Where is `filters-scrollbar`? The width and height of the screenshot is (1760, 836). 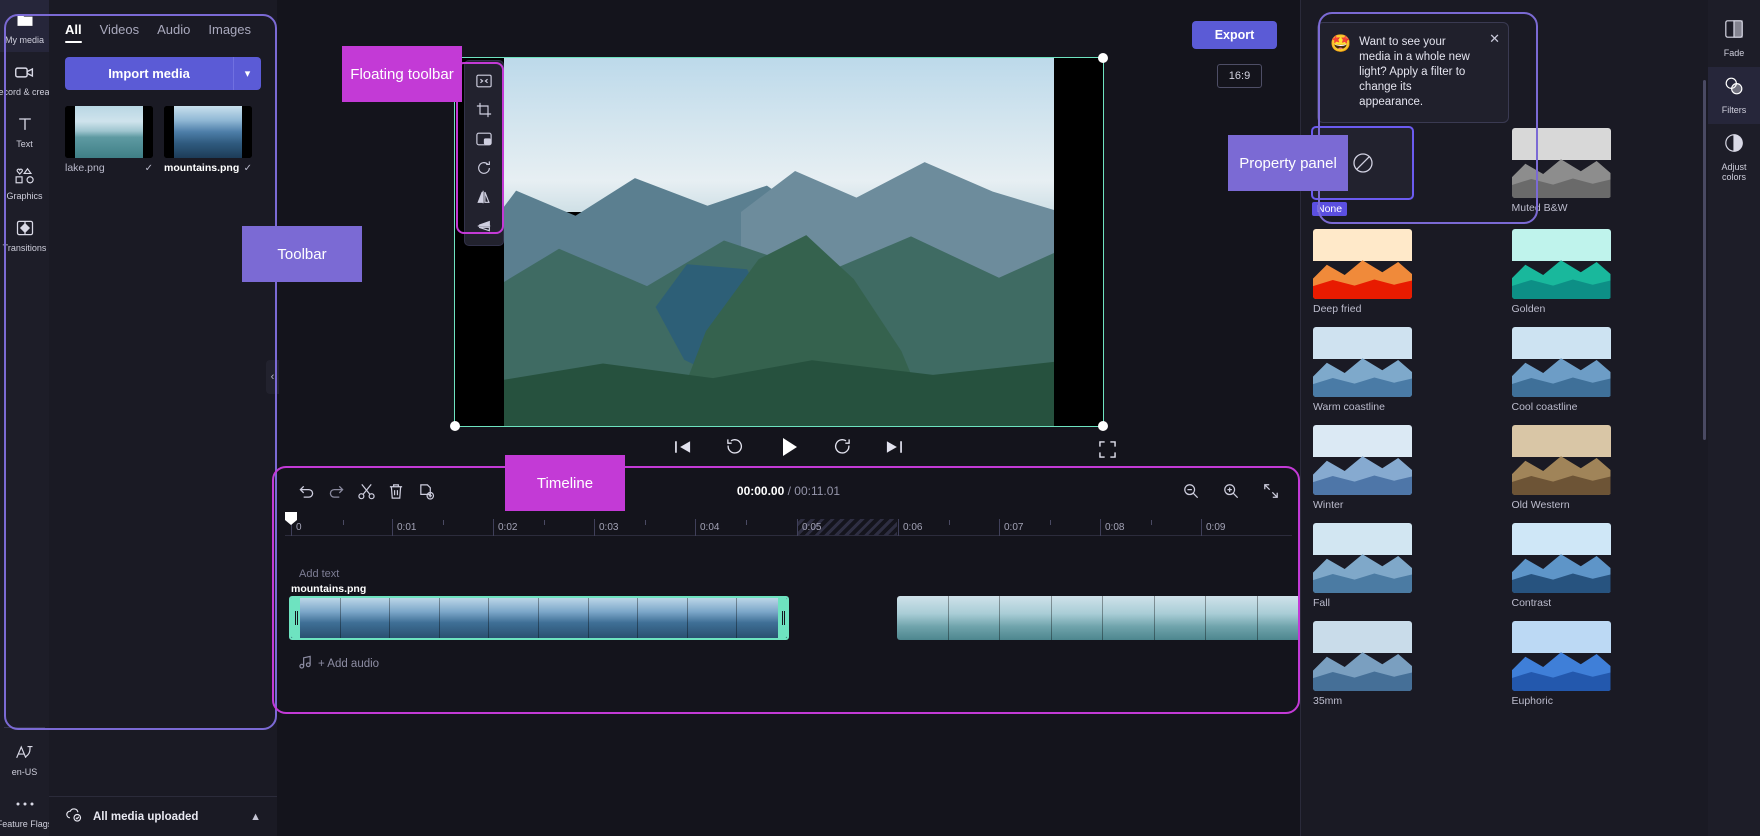
filters-scrollbar is located at coordinates (1704, 260).